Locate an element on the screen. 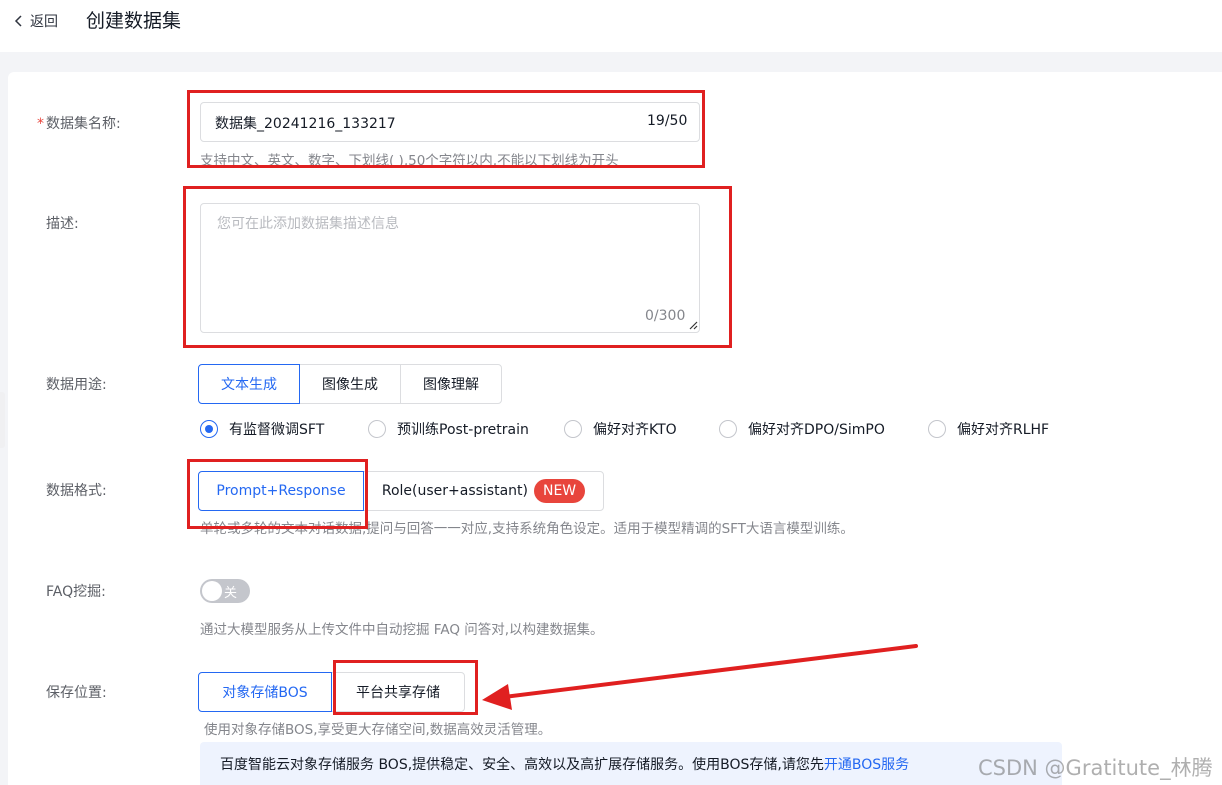  description-label: 描述: is located at coordinates (62, 224).